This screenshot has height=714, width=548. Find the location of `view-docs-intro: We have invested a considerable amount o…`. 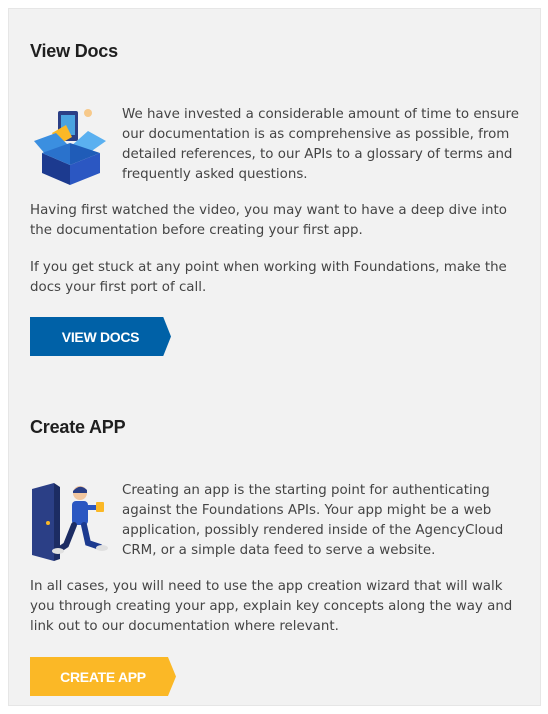

view-docs-intro: We have invested a considerable amount o… is located at coordinates (275, 145).